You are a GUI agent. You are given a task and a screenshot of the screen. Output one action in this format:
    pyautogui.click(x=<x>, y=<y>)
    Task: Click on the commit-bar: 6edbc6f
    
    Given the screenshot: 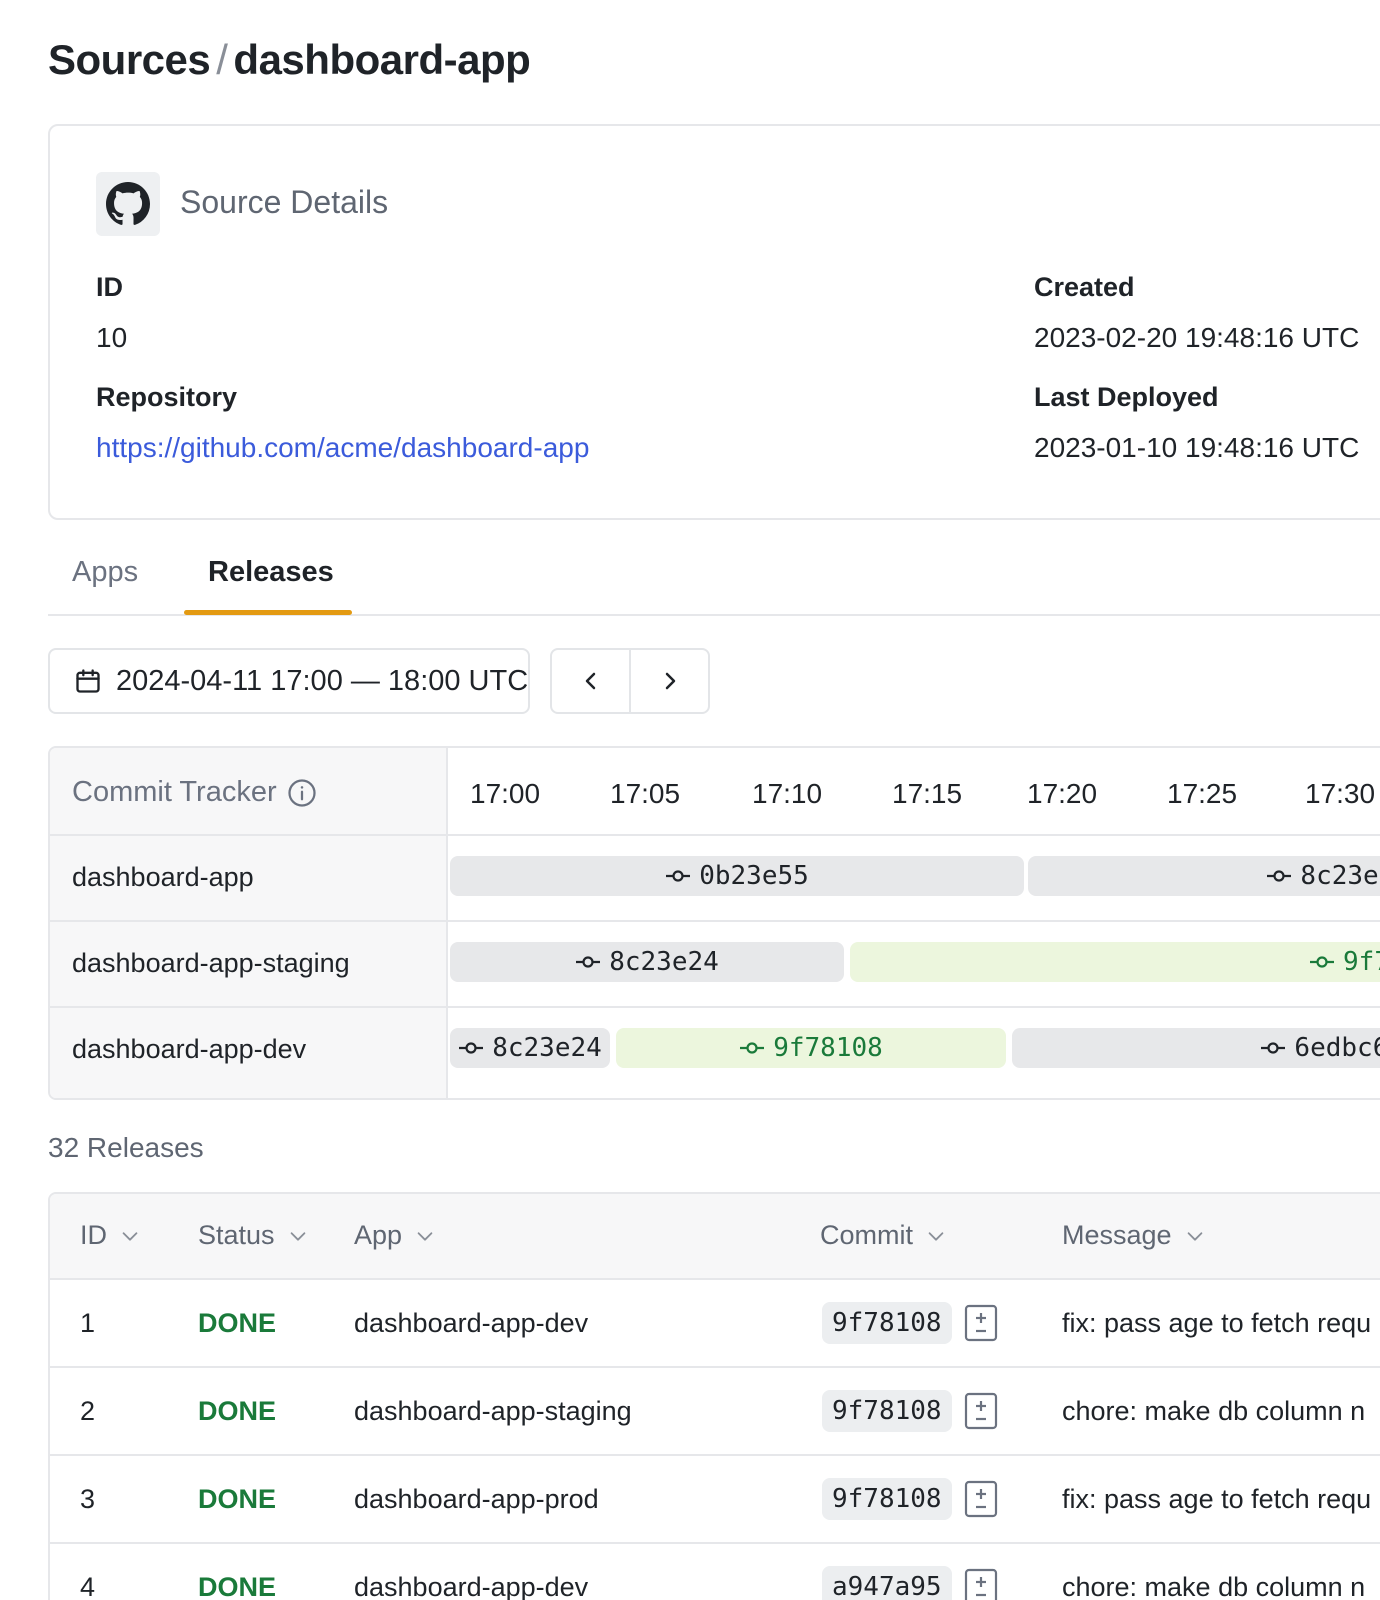 What is the action you would take?
    pyautogui.click(x=1196, y=1048)
    